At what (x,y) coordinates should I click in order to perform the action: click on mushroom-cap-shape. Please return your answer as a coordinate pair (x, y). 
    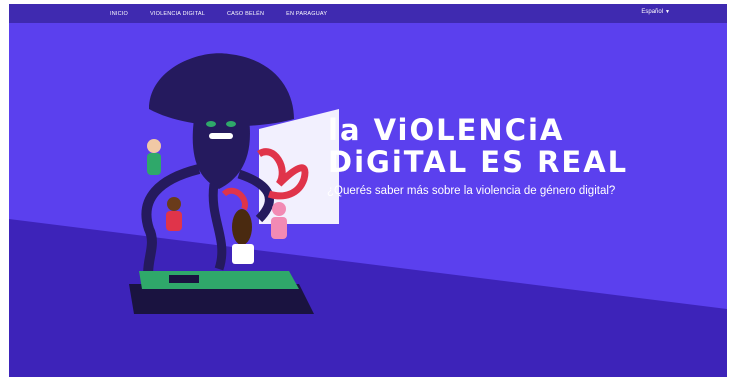
    Looking at the image, I should click on (221, 90).